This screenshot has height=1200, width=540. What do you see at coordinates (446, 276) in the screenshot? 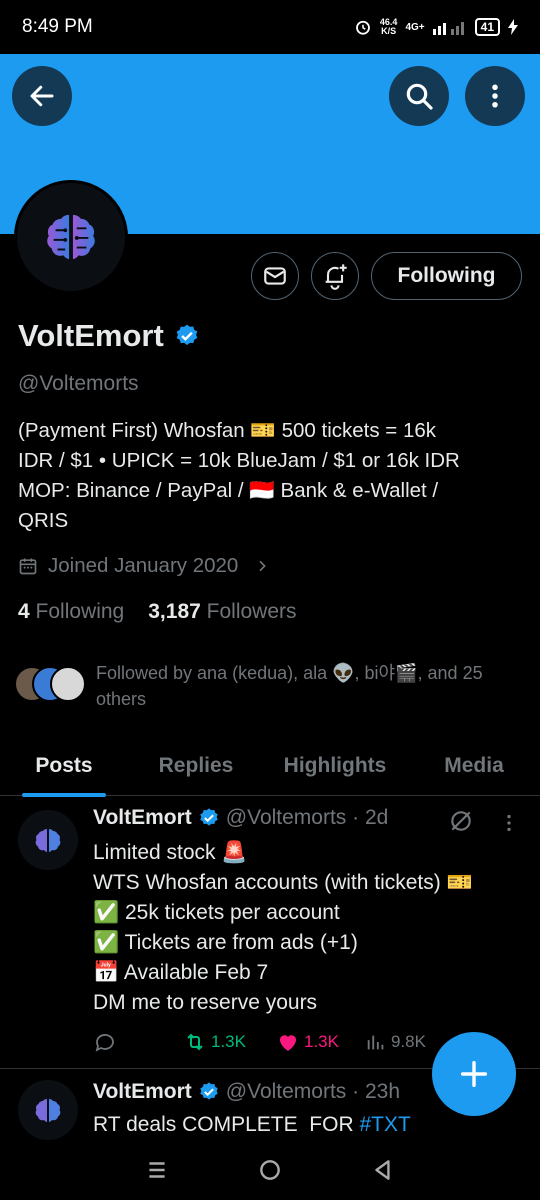
I see `following-button: Following` at bounding box center [446, 276].